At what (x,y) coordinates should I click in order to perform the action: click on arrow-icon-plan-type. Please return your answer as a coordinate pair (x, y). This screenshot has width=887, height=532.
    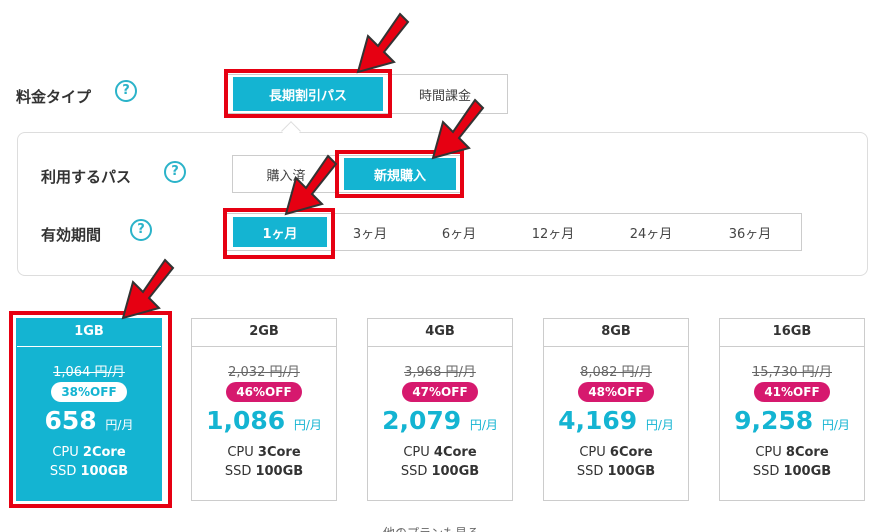
    Looking at the image, I should click on (383, 43).